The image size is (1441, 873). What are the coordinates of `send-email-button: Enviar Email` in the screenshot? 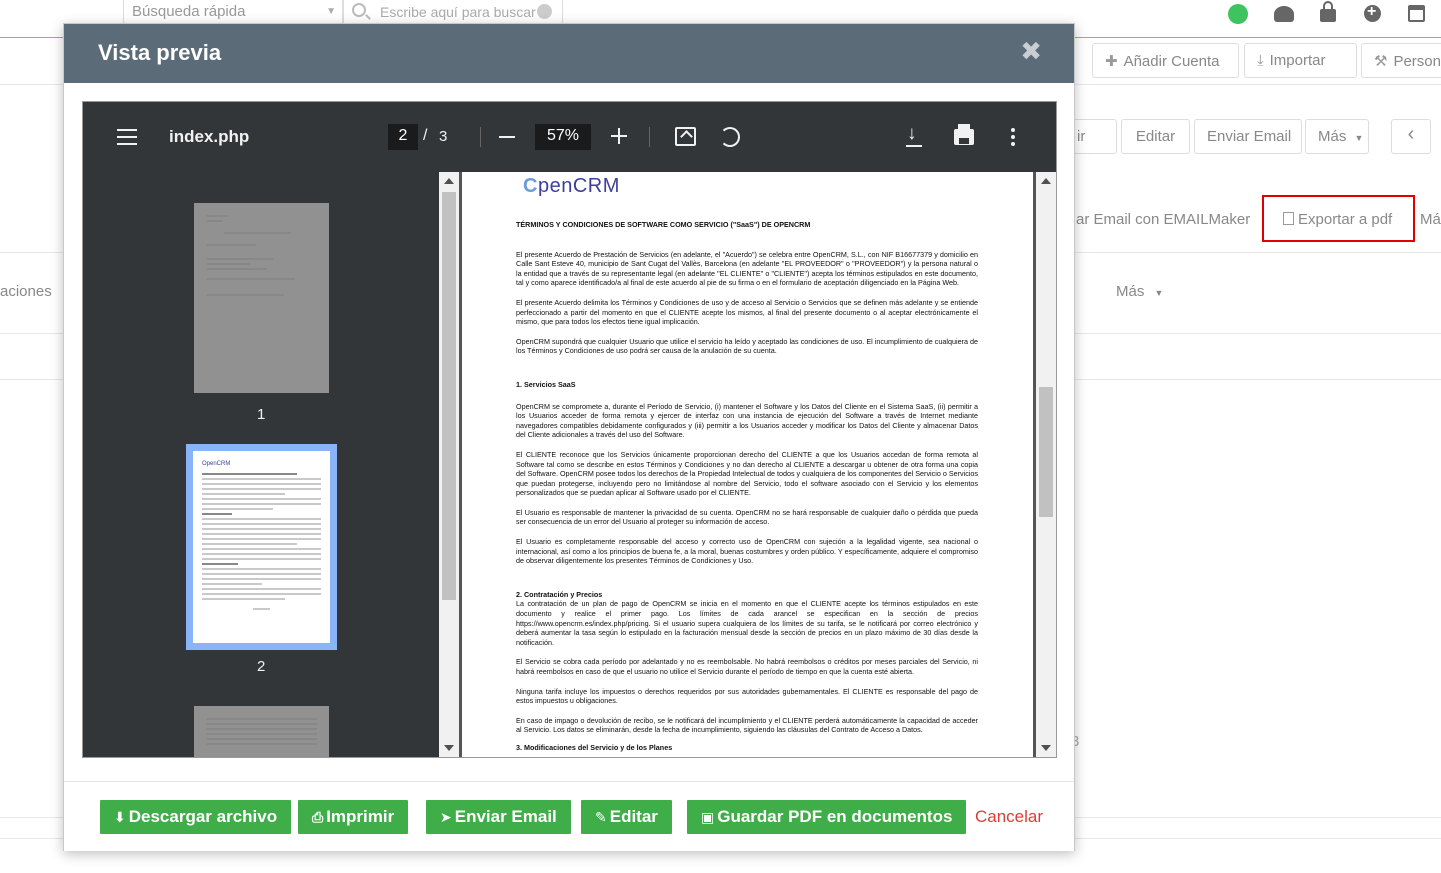 It's located at (1248, 136).